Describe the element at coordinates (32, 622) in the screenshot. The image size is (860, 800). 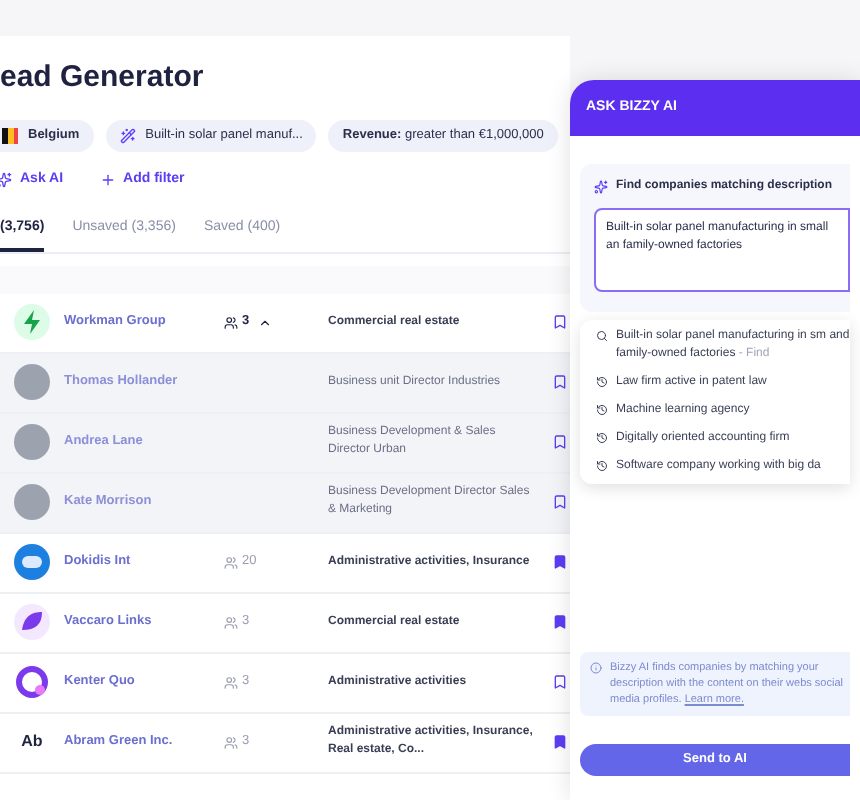
I see `leaf-logo-icon` at that location.